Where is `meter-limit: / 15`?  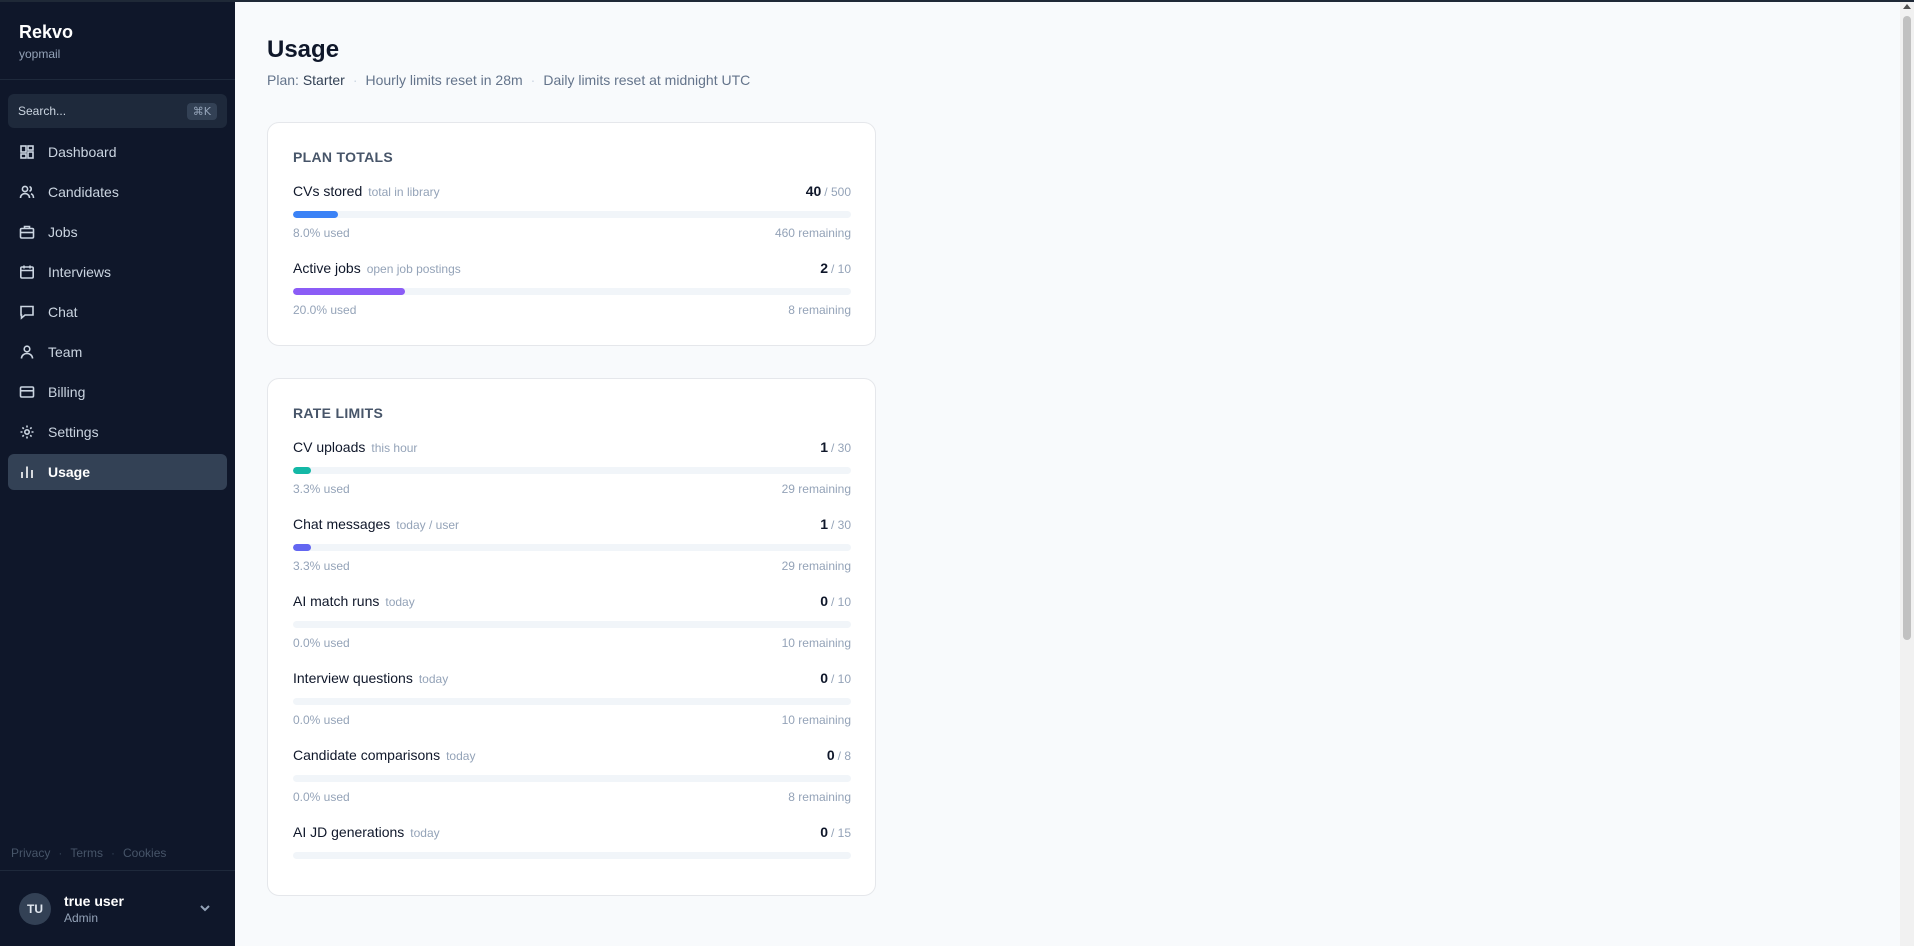 meter-limit: / 15 is located at coordinates (840, 833).